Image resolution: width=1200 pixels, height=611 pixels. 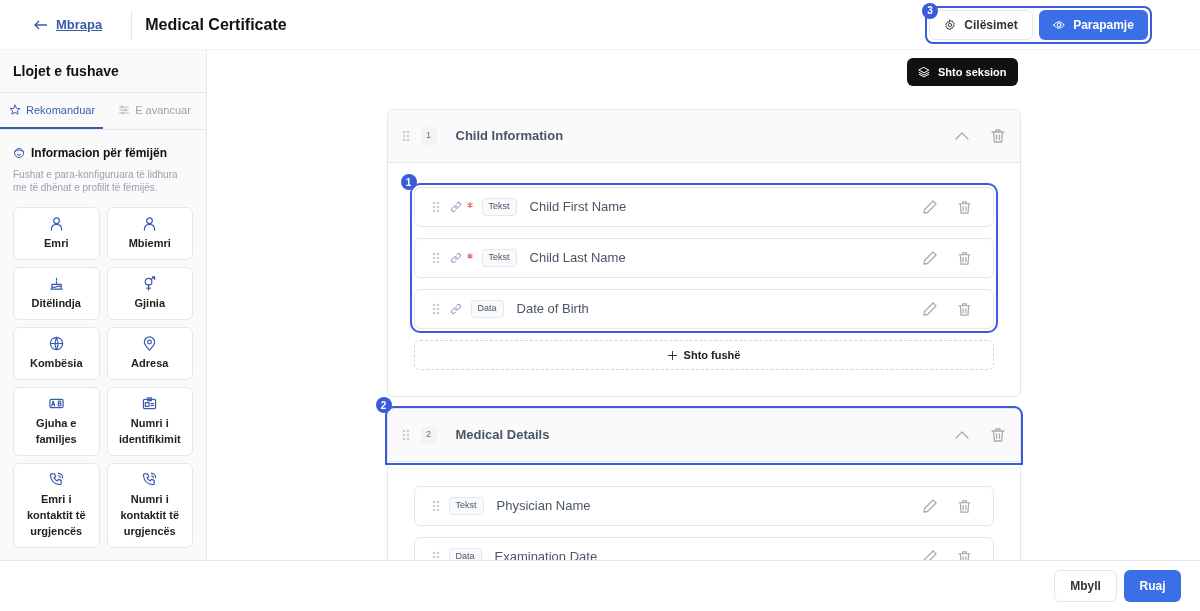 What do you see at coordinates (703, 207) in the screenshot?
I see `field-row: Tekst Child First Name` at bounding box center [703, 207].